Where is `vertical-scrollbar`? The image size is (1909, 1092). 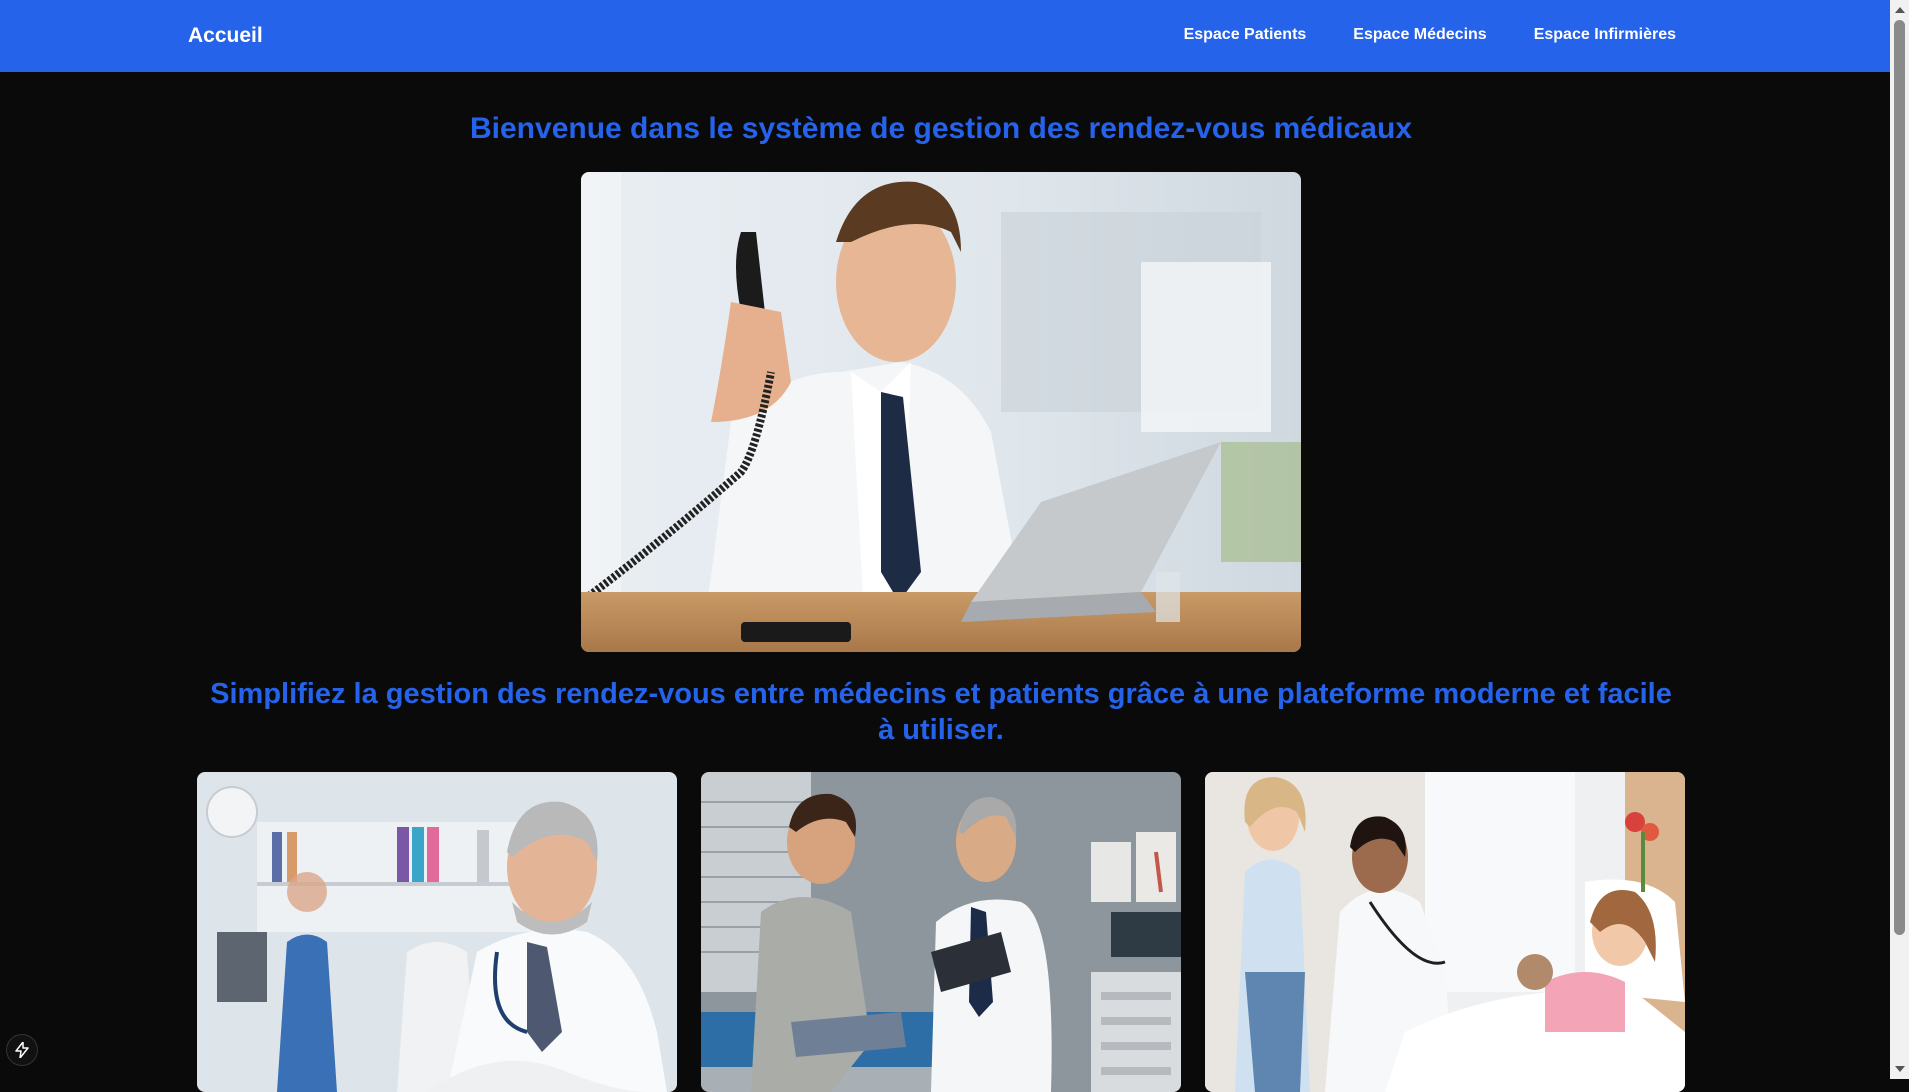
vertical-scrollbar is located at coordinates (1899, 539).